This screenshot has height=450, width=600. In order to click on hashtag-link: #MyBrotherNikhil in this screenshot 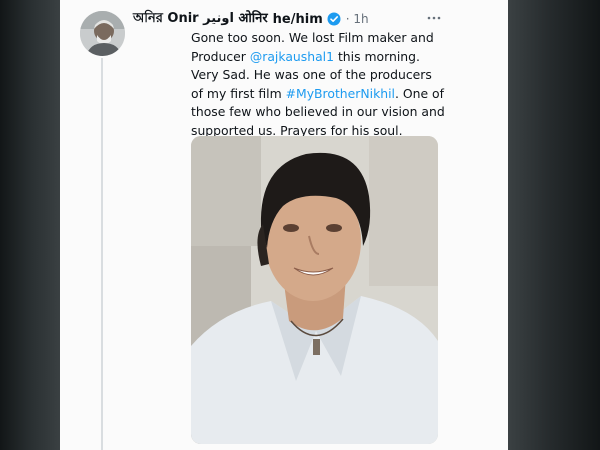, I will do `click(340, 93)`.